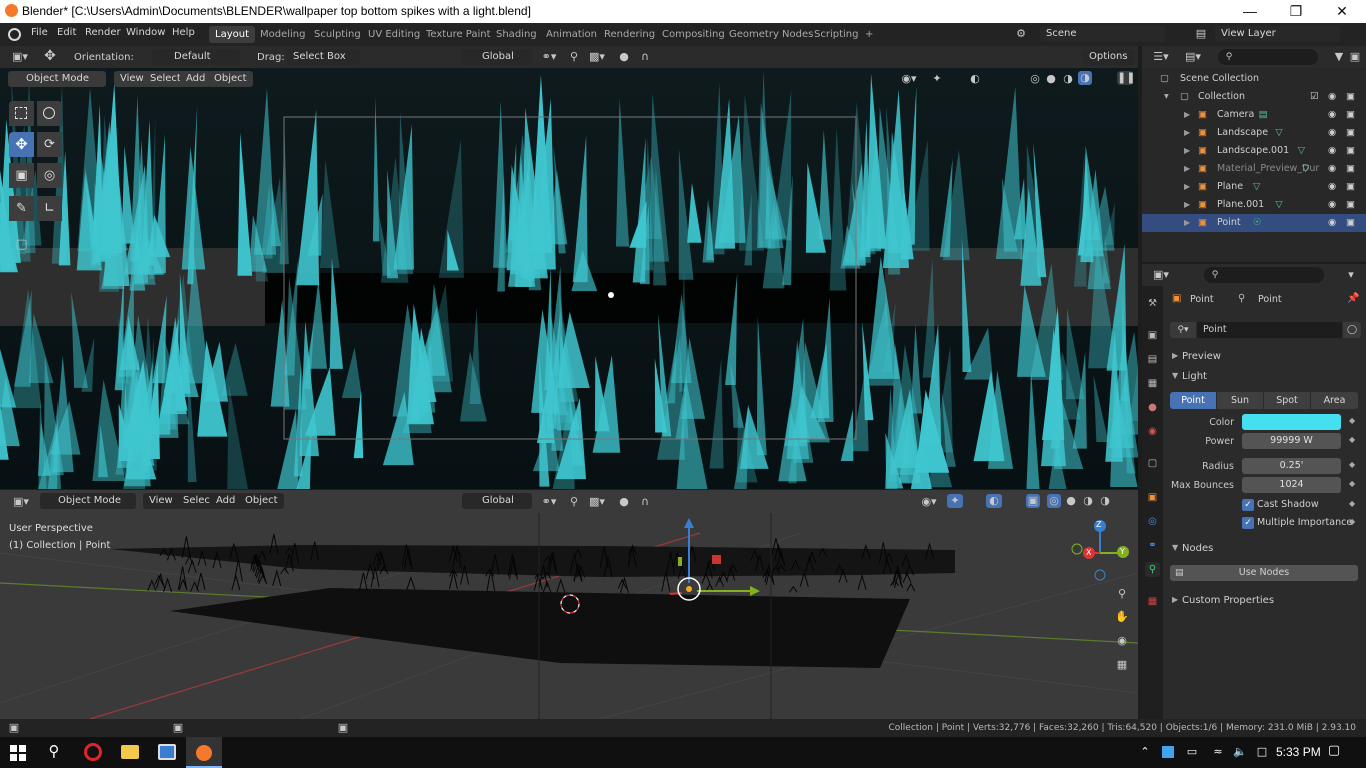 This screenshot has width=1366, height=768. What do you see at coordinates (1334, 400) in the screenshot?
I see `light-type-area-button: Area` at bounding box center [1334, 400].